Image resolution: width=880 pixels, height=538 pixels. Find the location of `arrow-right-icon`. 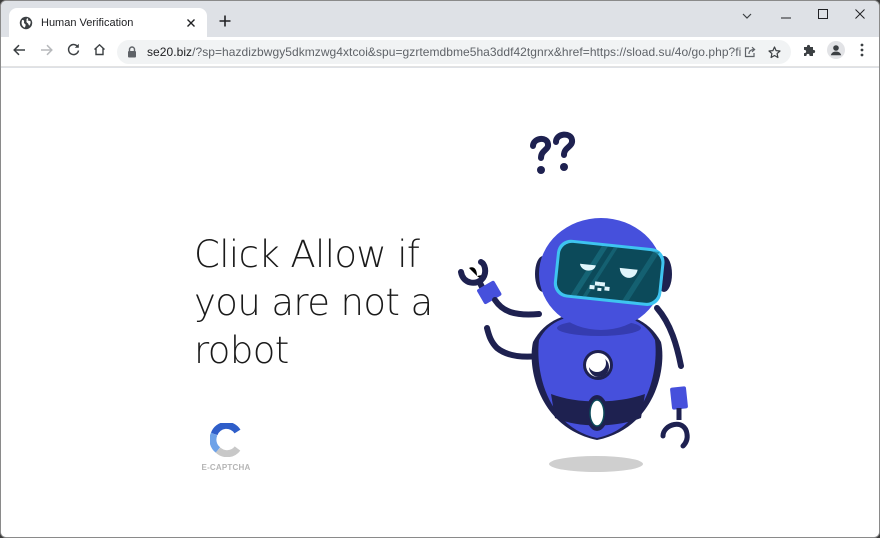

arrow-right-icon is located at coordinates (46, 52).